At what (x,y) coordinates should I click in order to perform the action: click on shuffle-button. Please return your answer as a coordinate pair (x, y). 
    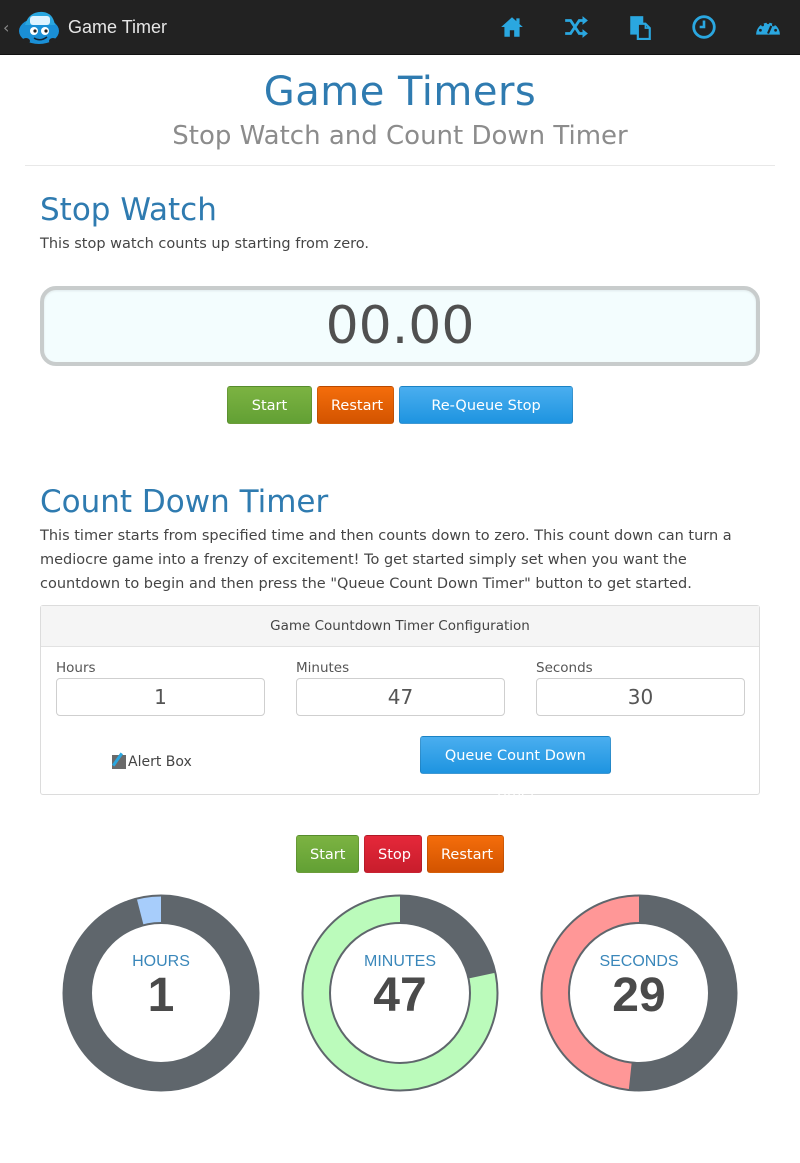
    Looking at the image, I should click on (576, 27).